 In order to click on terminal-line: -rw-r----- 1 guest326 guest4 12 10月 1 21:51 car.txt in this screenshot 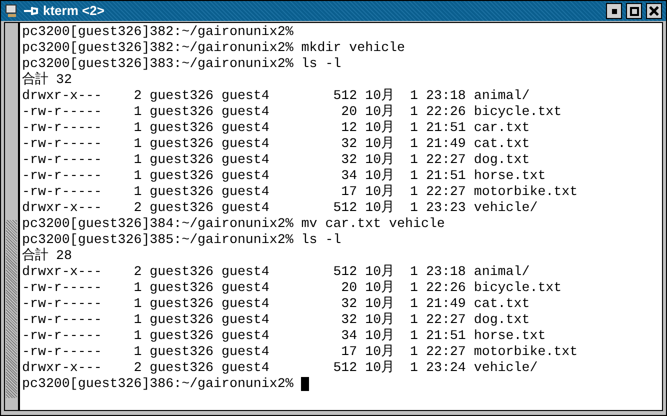, I will do `click(276, 128)`.